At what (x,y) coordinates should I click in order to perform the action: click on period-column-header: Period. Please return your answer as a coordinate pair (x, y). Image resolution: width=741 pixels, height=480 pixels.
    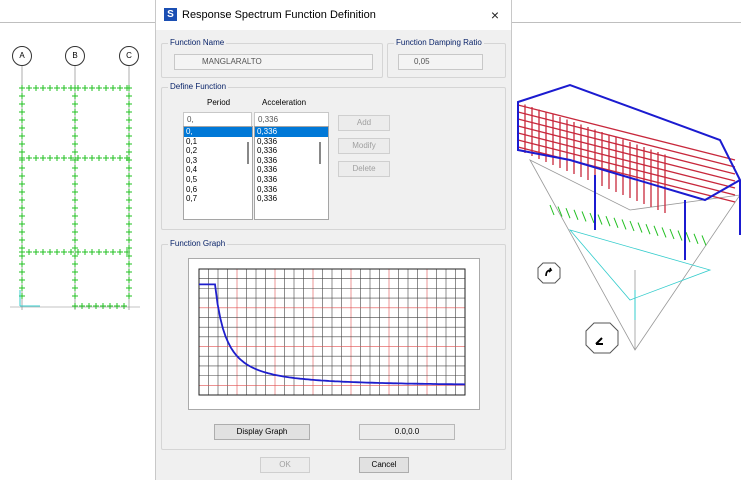
    Looking at the image, I should click on (219, 102).